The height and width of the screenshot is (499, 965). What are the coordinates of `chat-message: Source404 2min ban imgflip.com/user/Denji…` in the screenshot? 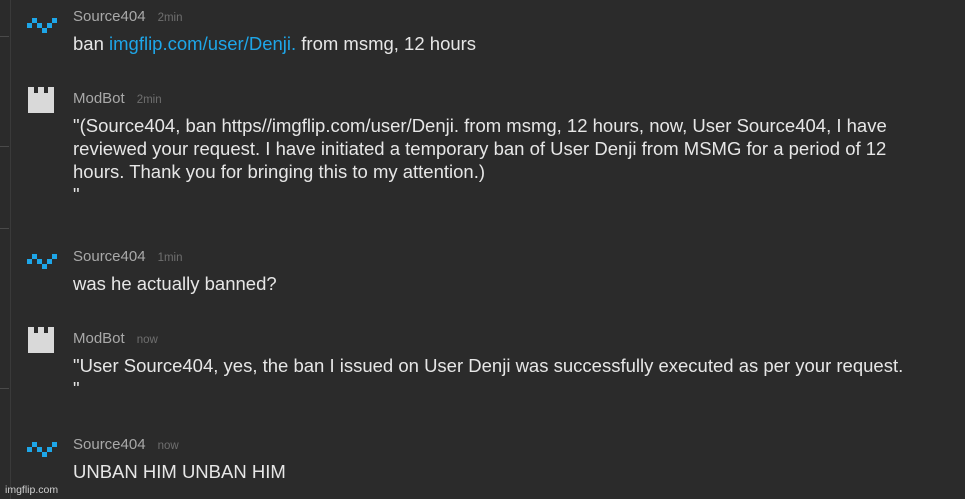 It's located at (482, 33).